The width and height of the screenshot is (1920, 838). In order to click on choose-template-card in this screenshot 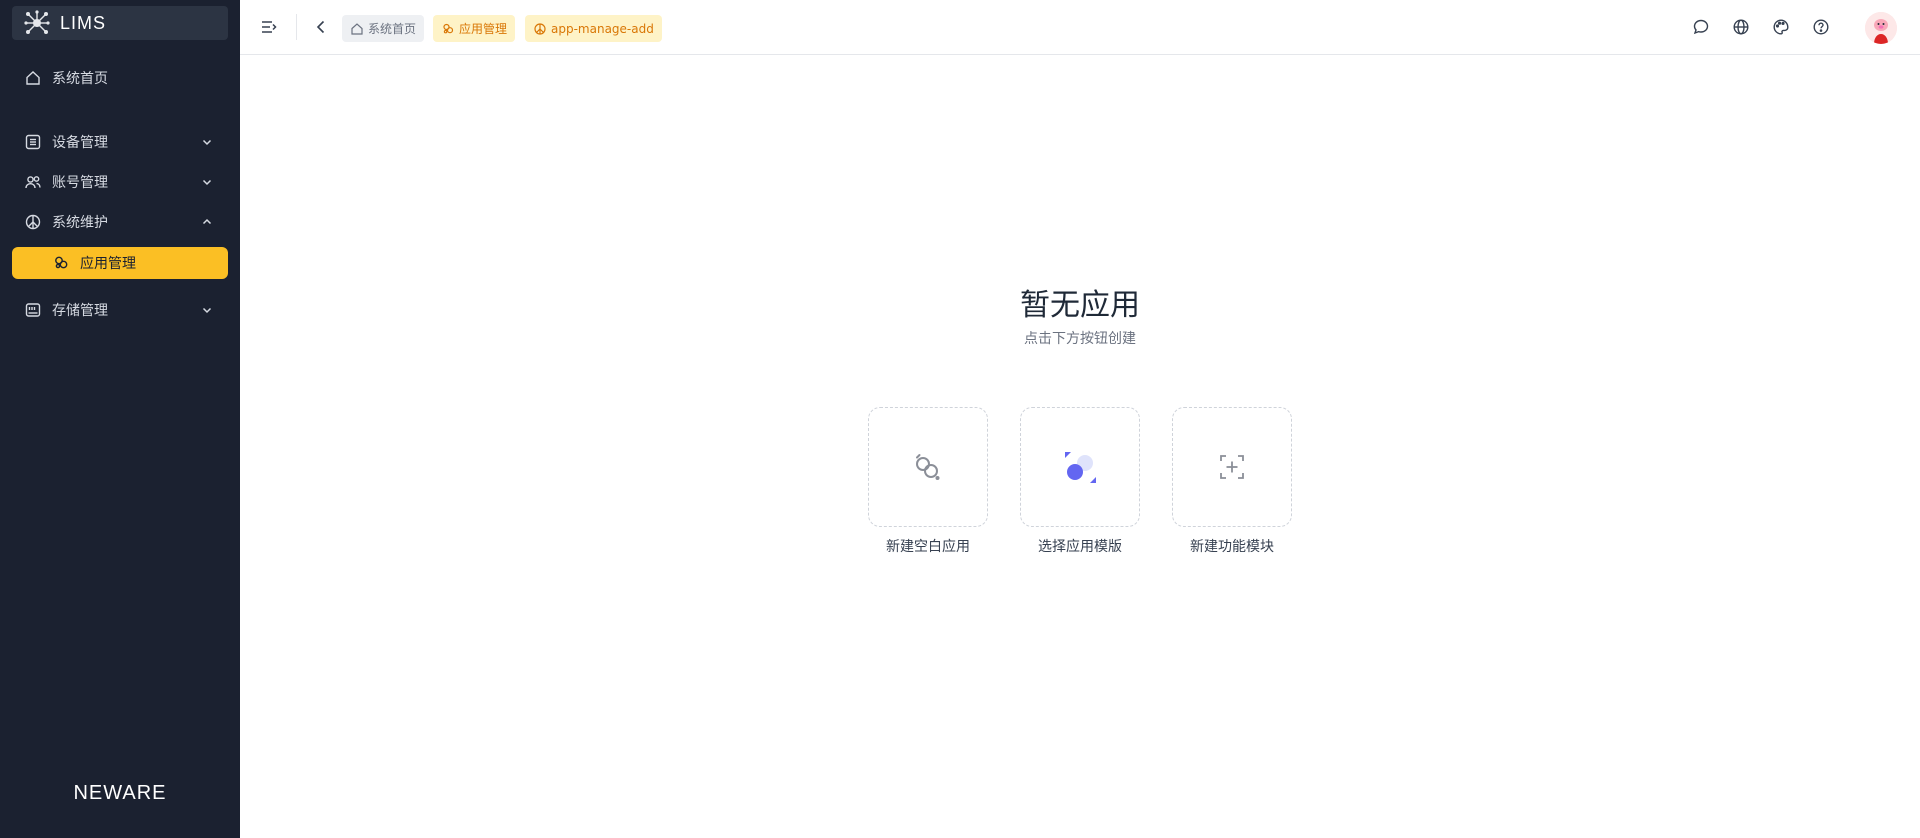, I will do `click(1080, 467)`.